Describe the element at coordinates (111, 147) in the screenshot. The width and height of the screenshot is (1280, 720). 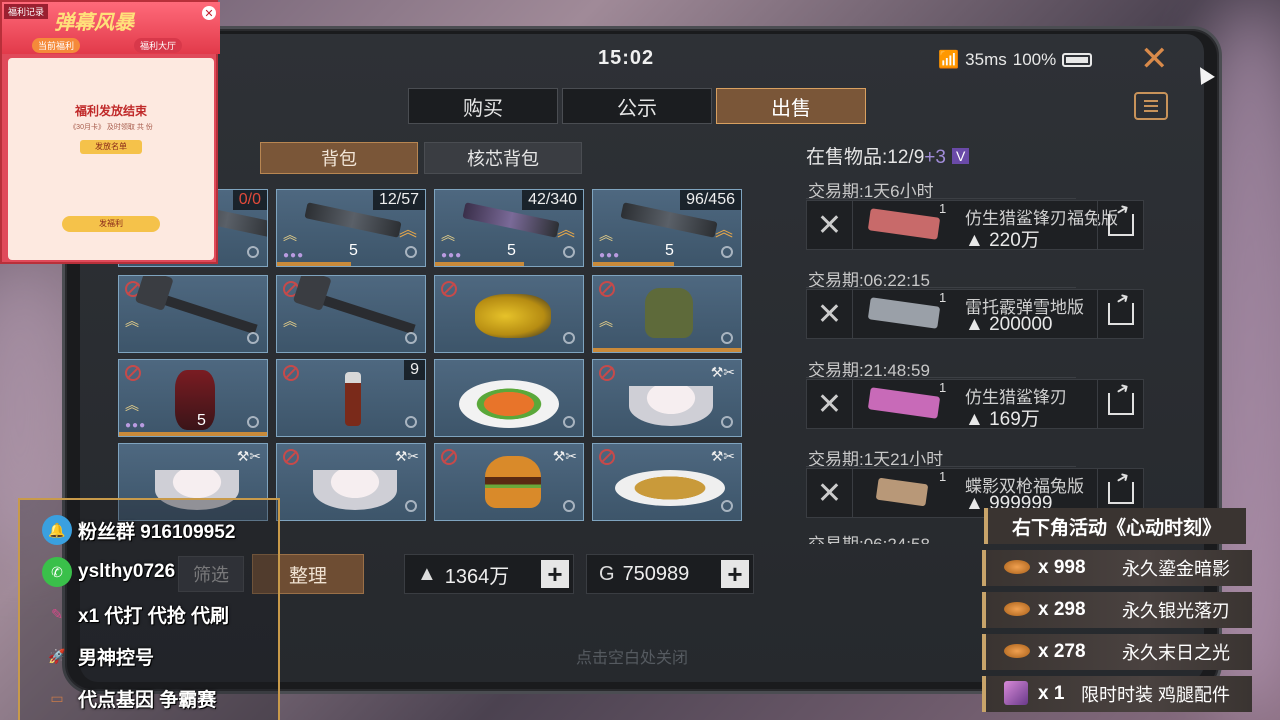
I see `winner-list-button: 发放名单` at that location.